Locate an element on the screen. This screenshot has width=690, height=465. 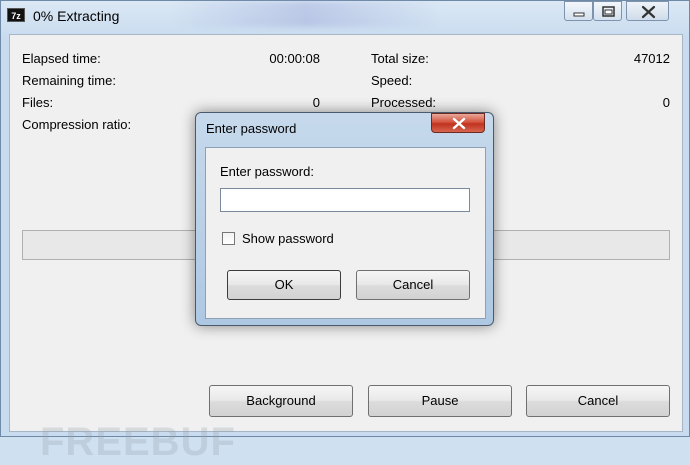
dialog-title: Enter password is located at coordinates (251, 128).